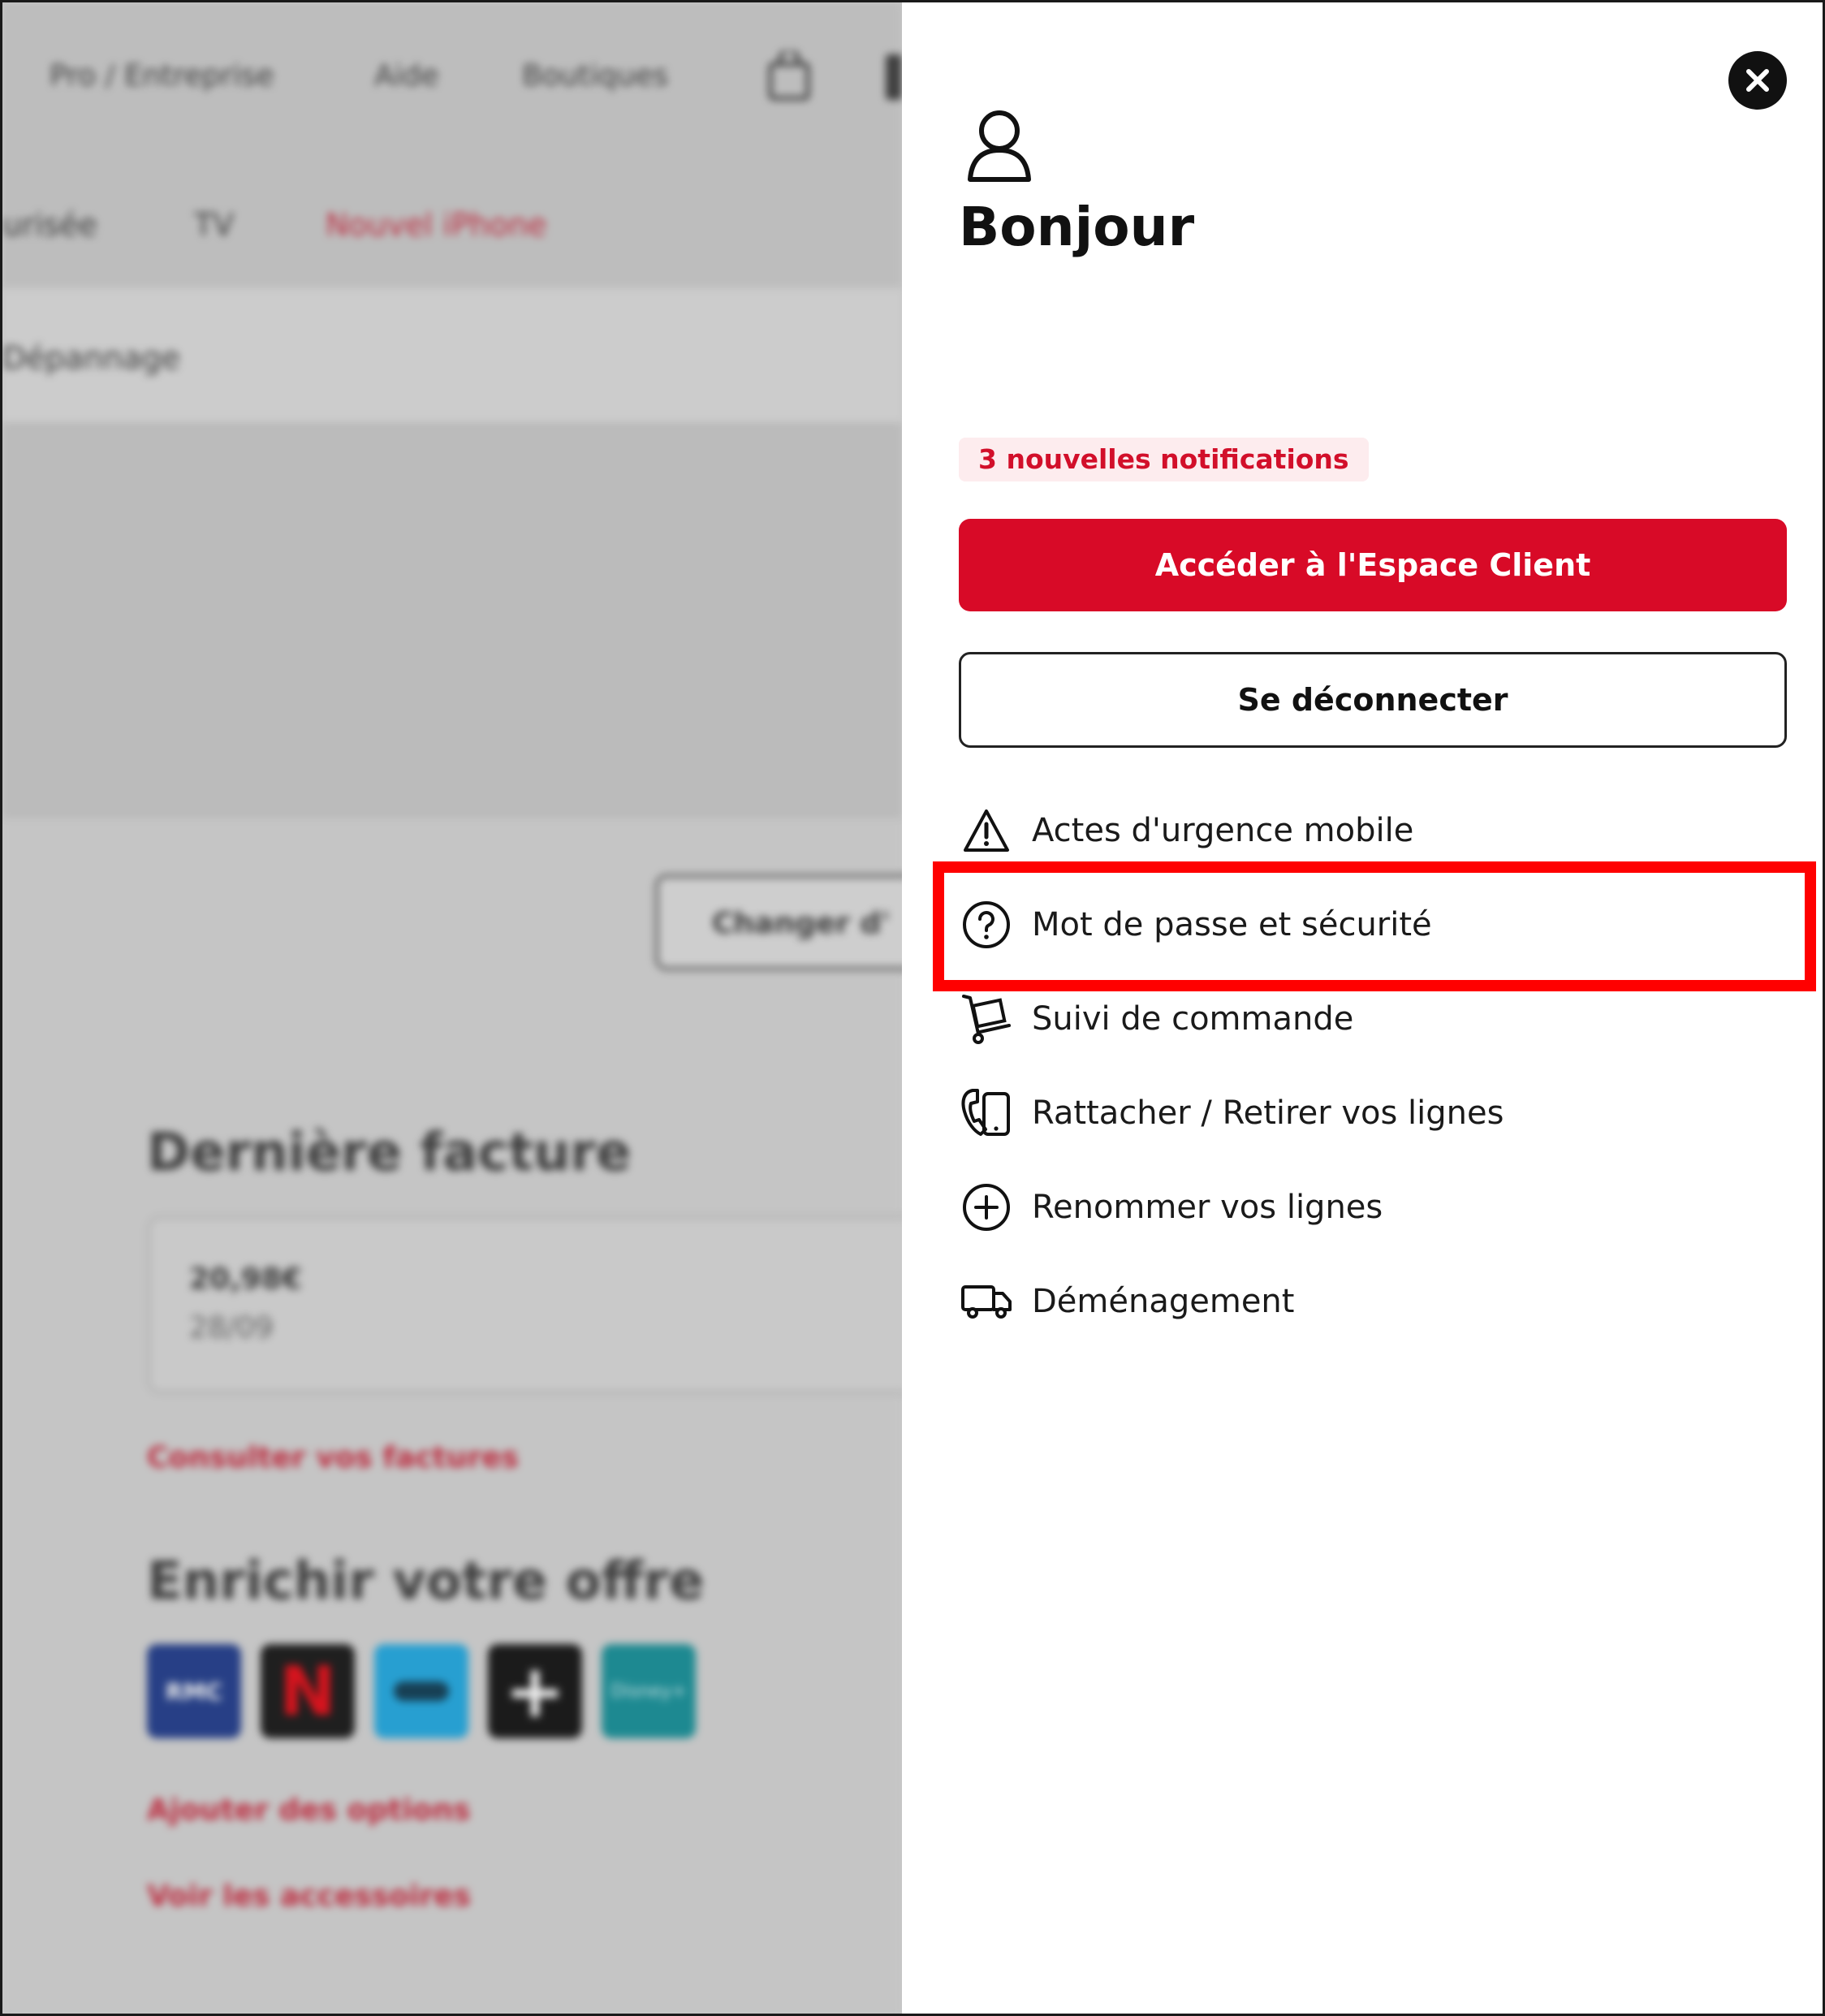 Image resolution: width=1825 pixels, height=2016 pixels. I want to click on menu-item-label: Rattacher / Retirer vos lignes, so click(1268, 1113).